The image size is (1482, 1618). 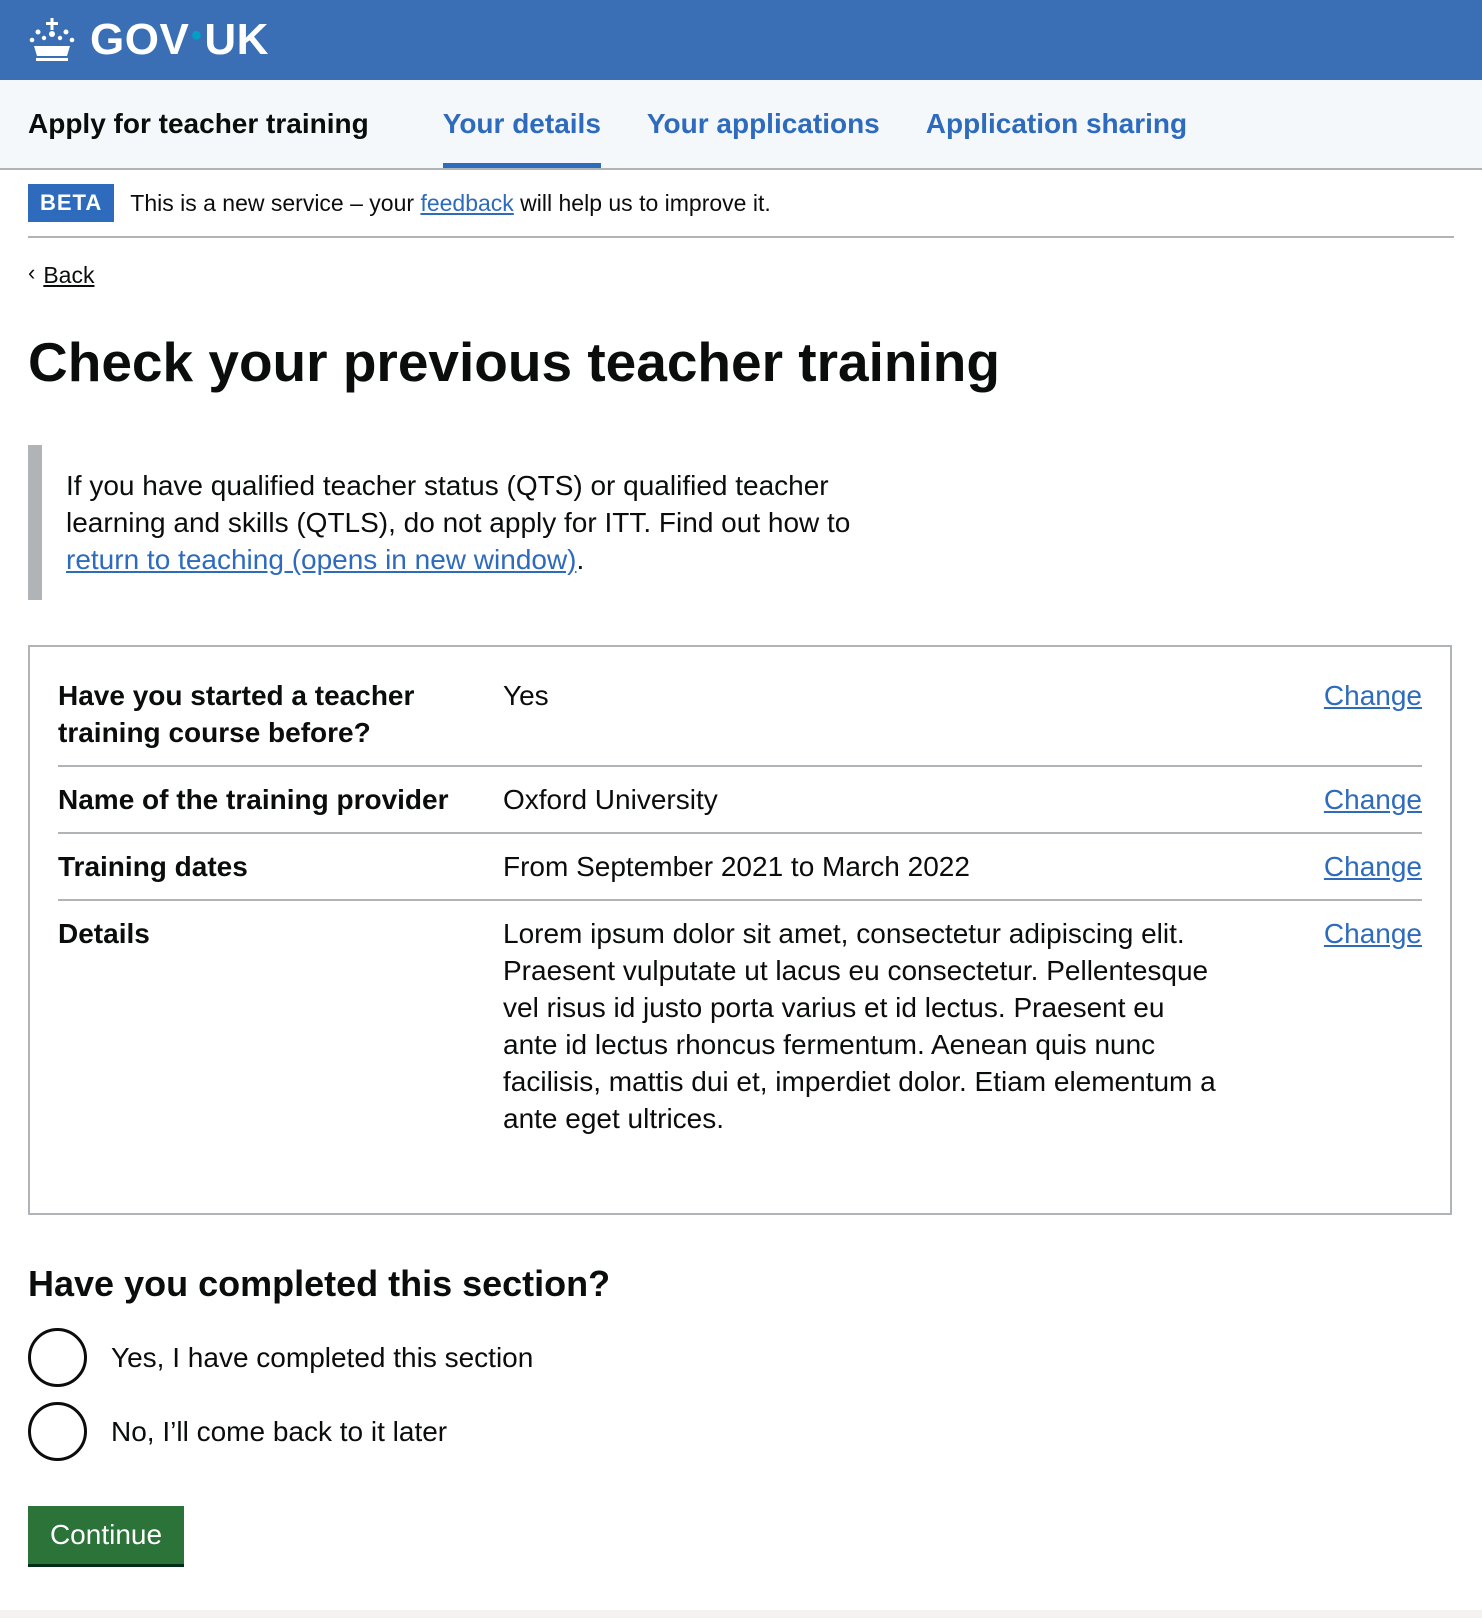 What do you see at coordinates (275, 202) in the screenshot?
I see `beta-text-before: This is a new service – your` at bounding box center [275, 202].